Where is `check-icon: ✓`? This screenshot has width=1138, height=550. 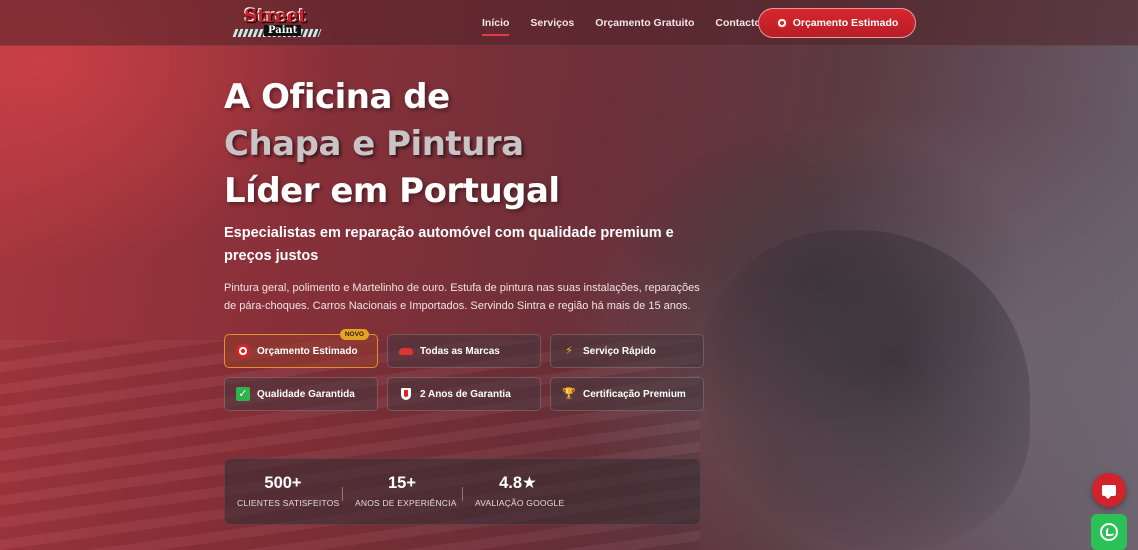 check-icon: ✓ is located at coordinates (243, 394).